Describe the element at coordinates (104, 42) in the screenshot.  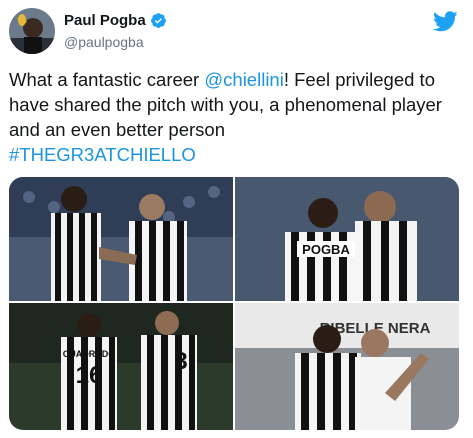
I see `author-handle: @paulpogba` at that location.